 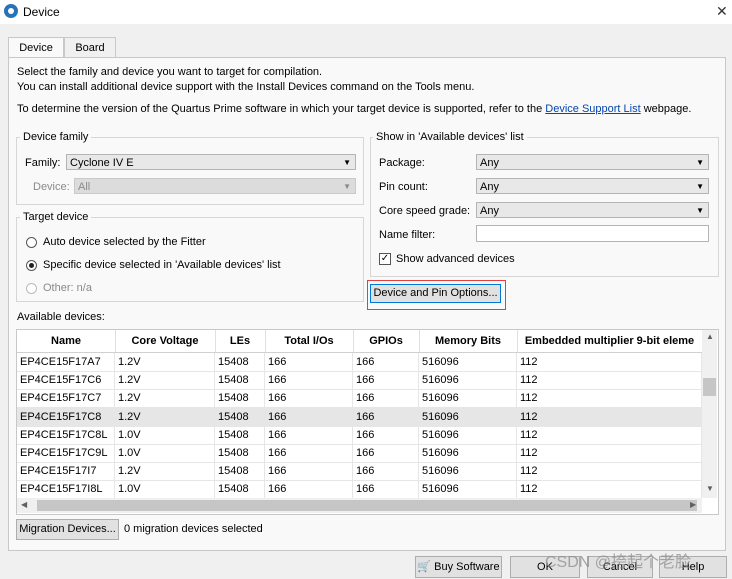 What do you see at coordinates (43, 163) in the screenshot?
I see `family-label: Family:` at bounding box center [43, 163].